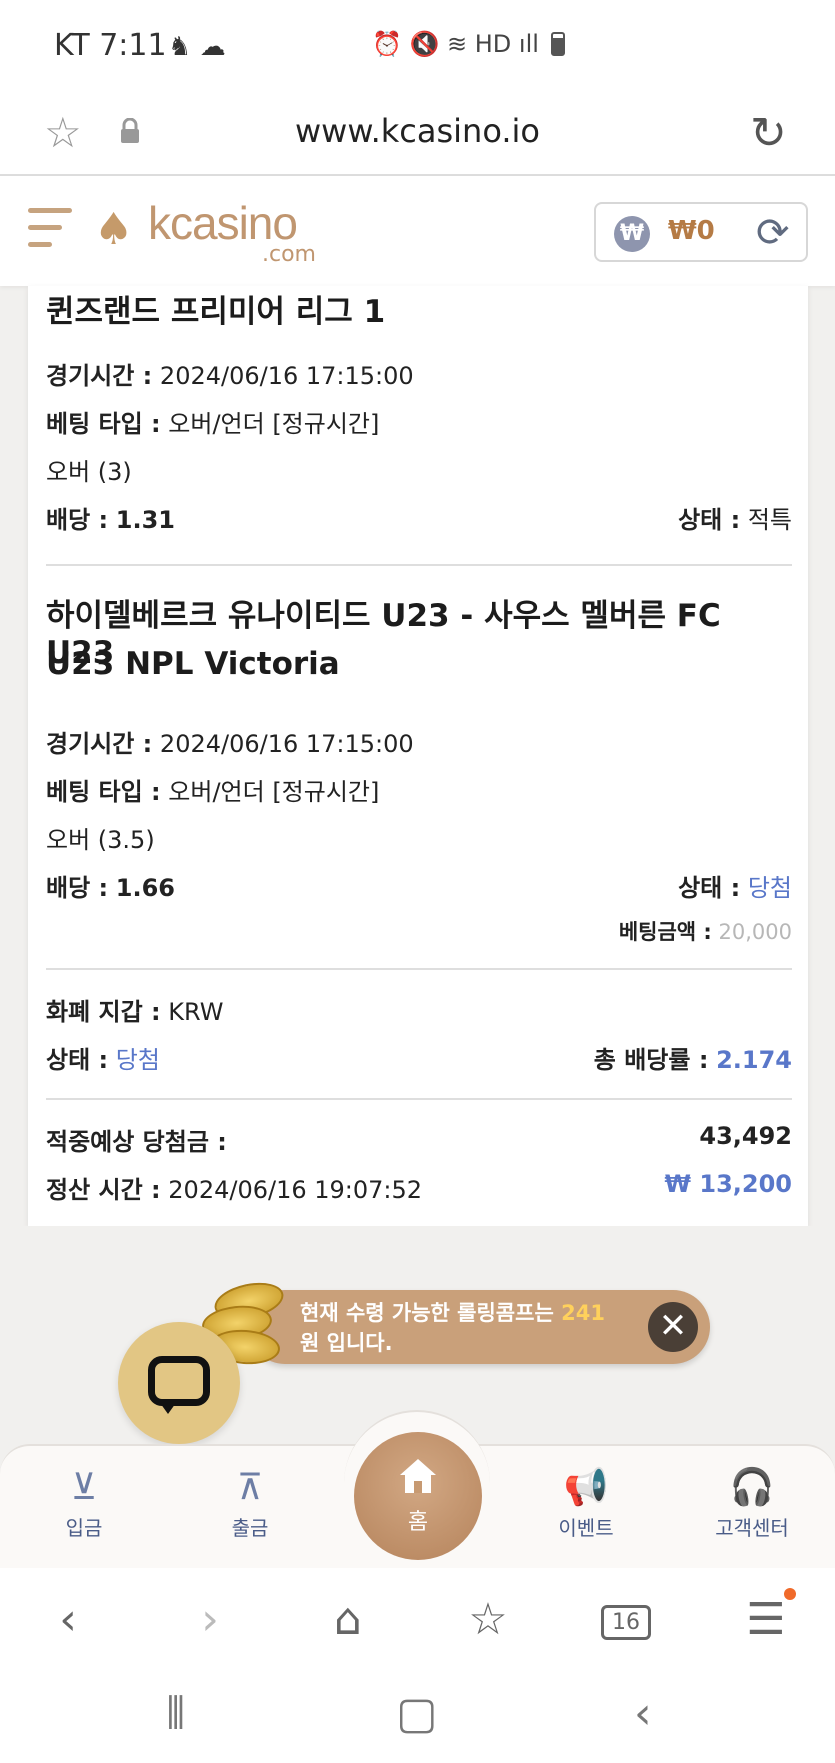 The width and height of the screenshot is (835, 1763). Describe the element at coordinates (417, 1618) in the screenshot. I see `browser-nav-bar: ‹ › ⌂ ☆ 16 ☰` at that location.